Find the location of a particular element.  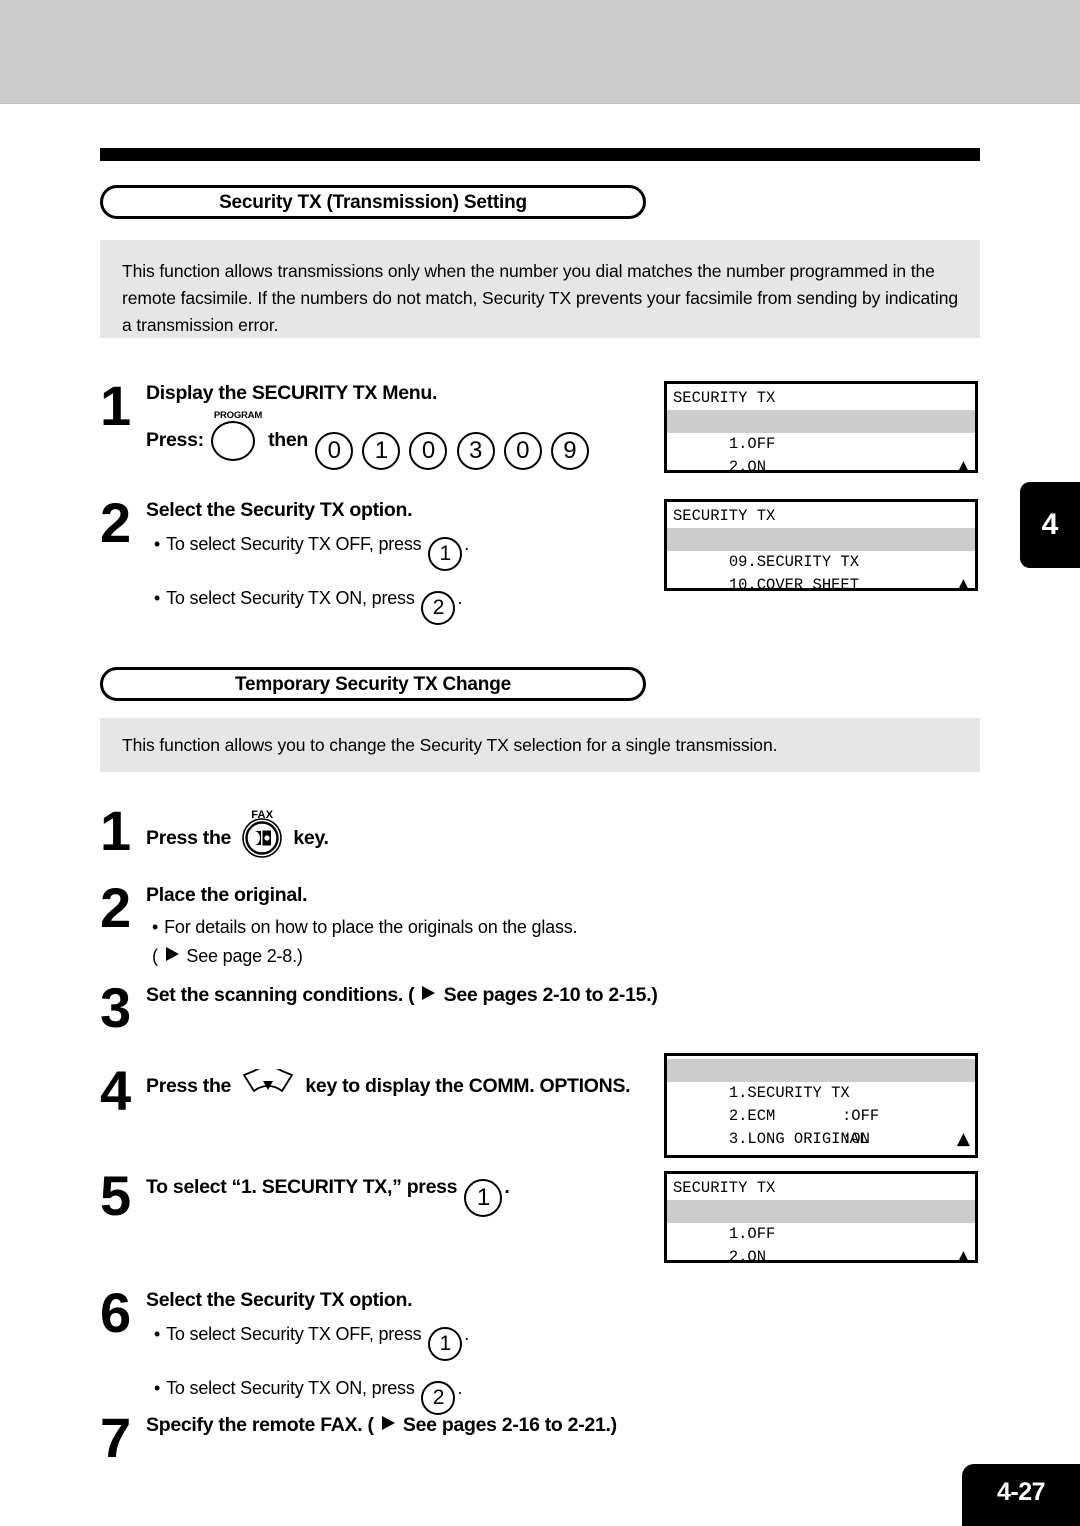

numeric-key-1-off-b: 1 is located at coordinates (445, 1344).